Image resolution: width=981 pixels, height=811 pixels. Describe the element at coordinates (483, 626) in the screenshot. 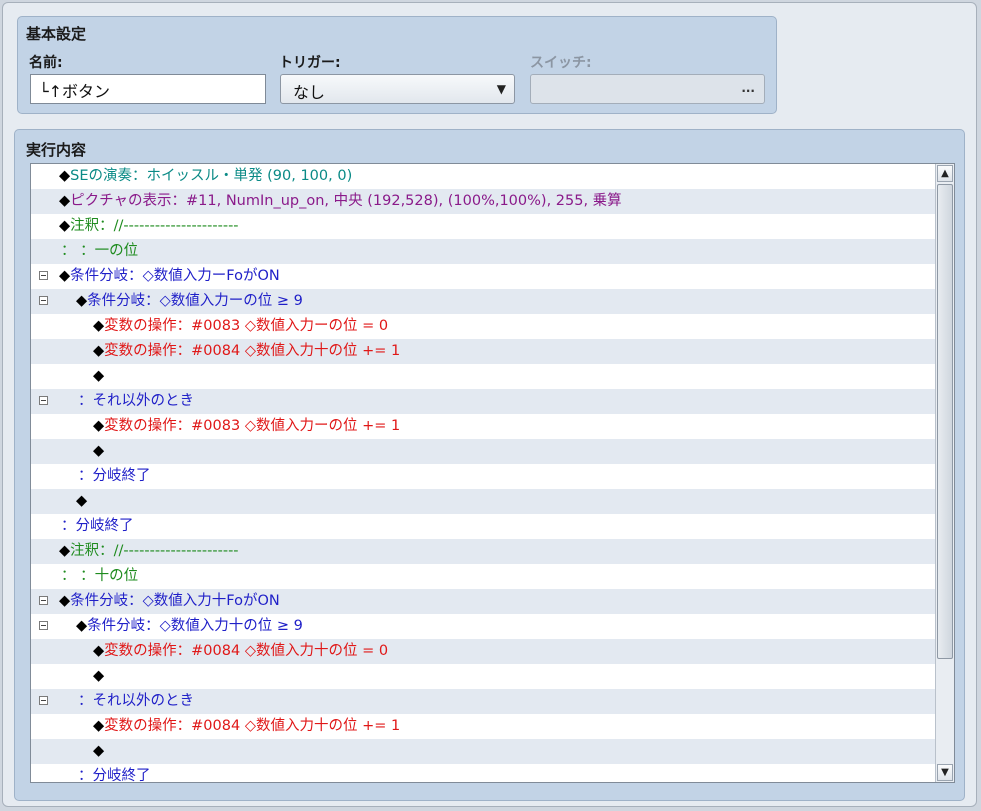

I see `command-row: ◆条件分岐：◇数値入力十の位 ≥ 9` at that location.